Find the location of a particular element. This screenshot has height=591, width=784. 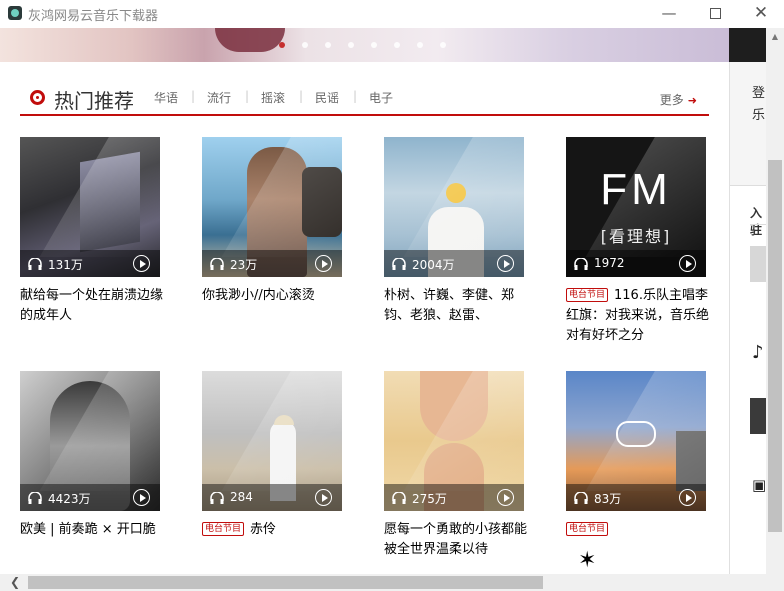

tag-chinese: 华语 is located at coordinates (166, 97).